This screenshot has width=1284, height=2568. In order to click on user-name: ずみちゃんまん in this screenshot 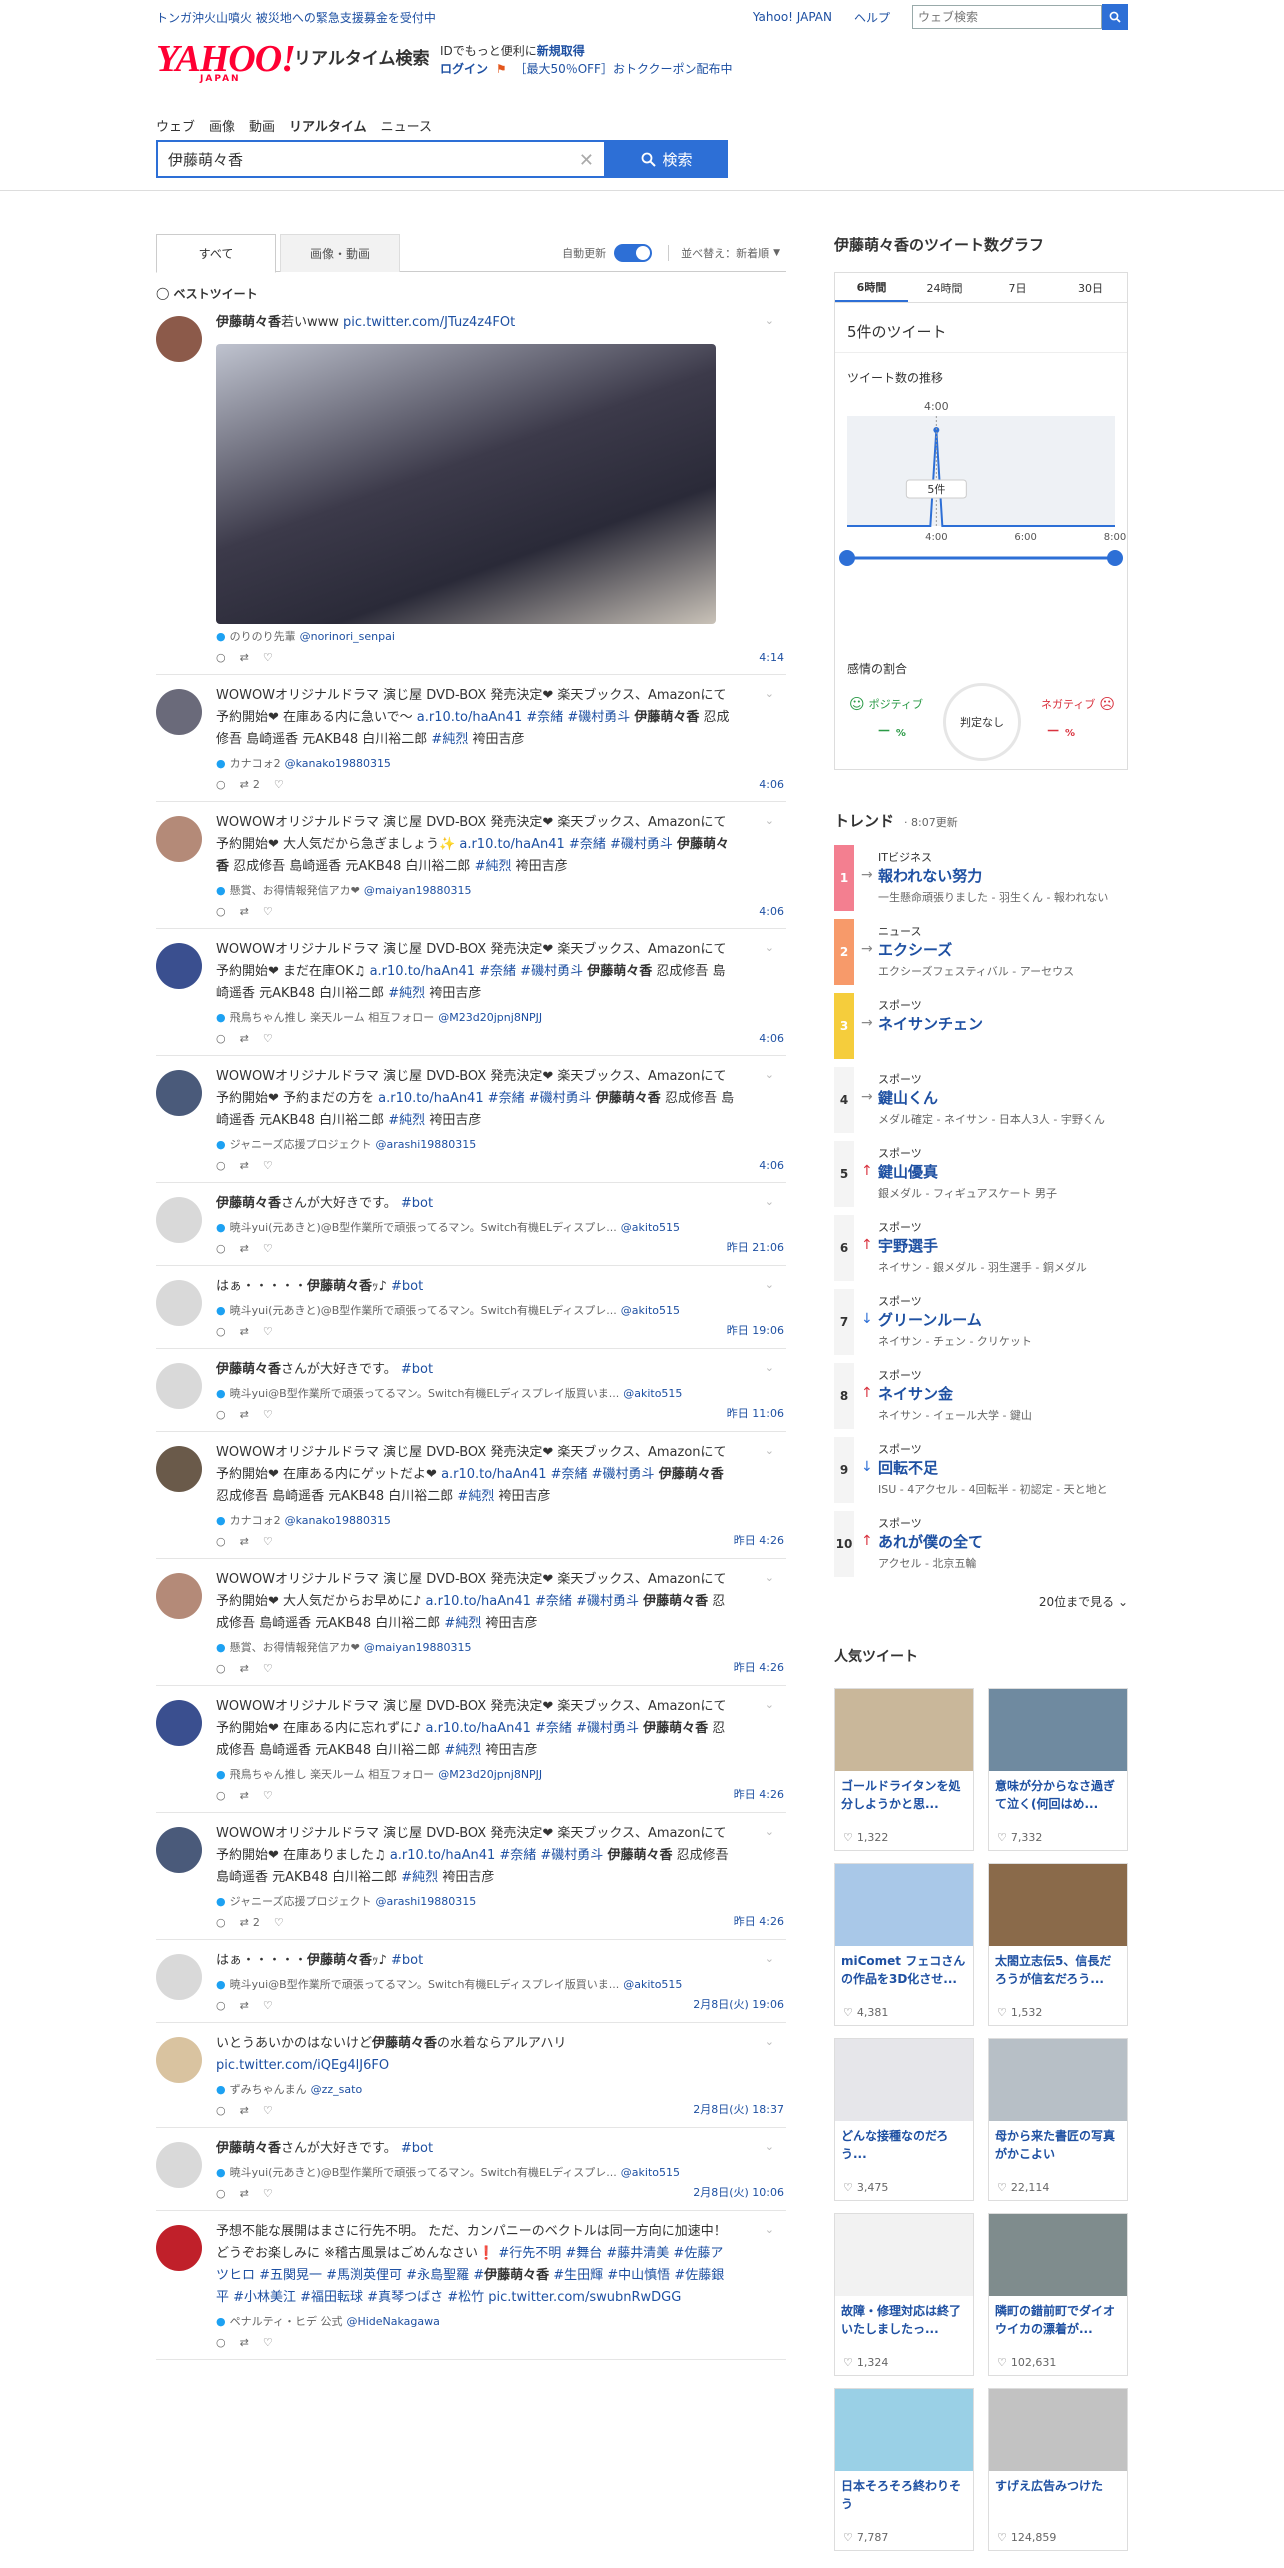, I will do `click(268, 2089)`.